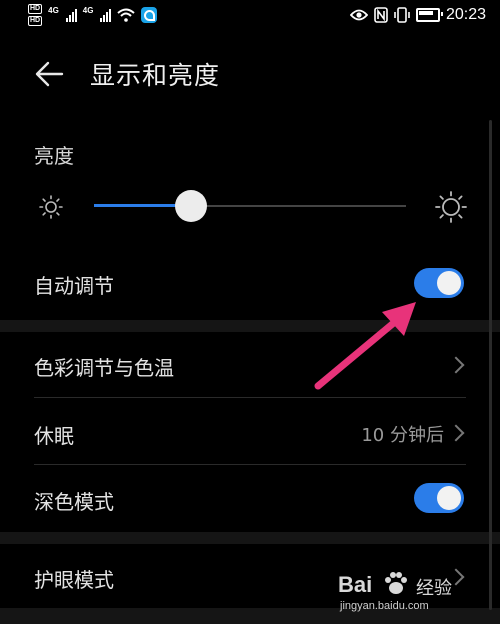  I want to click on hd-badge-2: HD, so click(35, 21).